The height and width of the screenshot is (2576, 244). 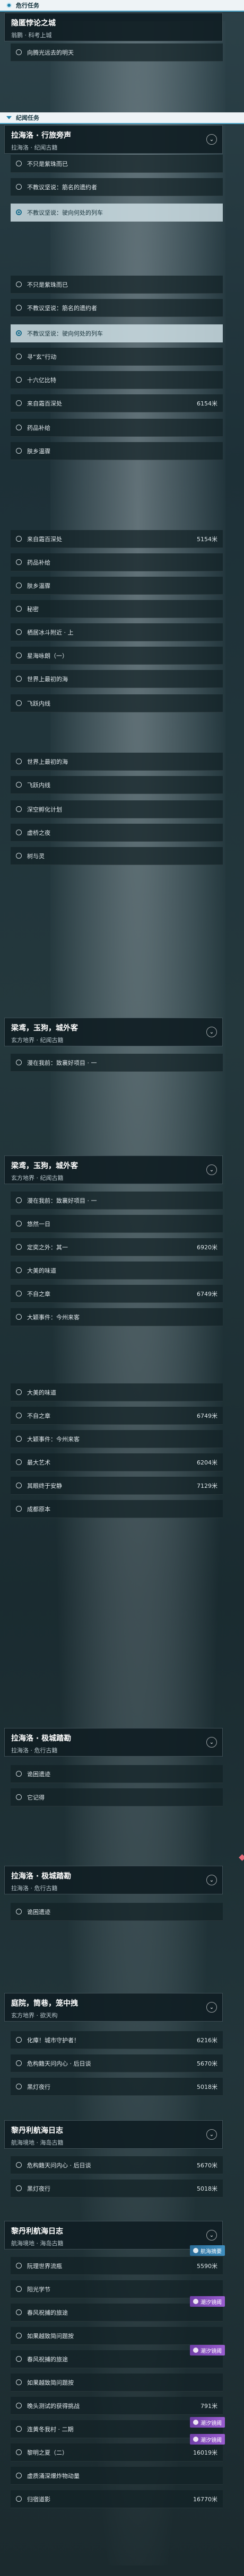 I want to click on quest-step-row: 寻“玄”行动, so click(x=117, y=357).